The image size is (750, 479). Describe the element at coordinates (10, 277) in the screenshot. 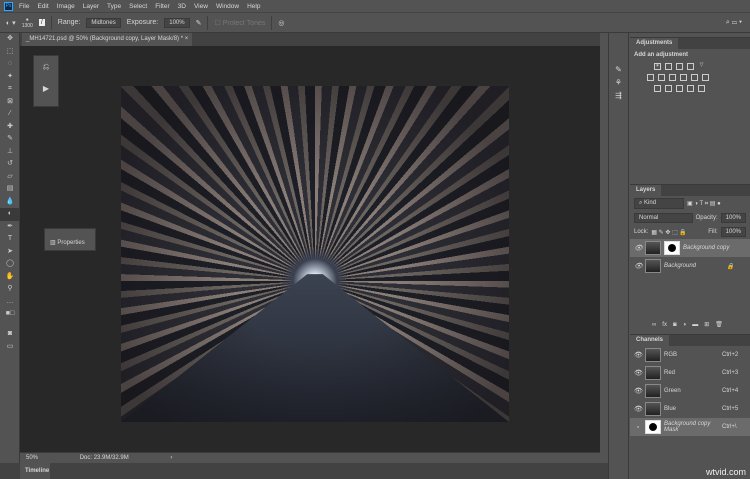

I see `hand-tool-icon: ✋` at that location.